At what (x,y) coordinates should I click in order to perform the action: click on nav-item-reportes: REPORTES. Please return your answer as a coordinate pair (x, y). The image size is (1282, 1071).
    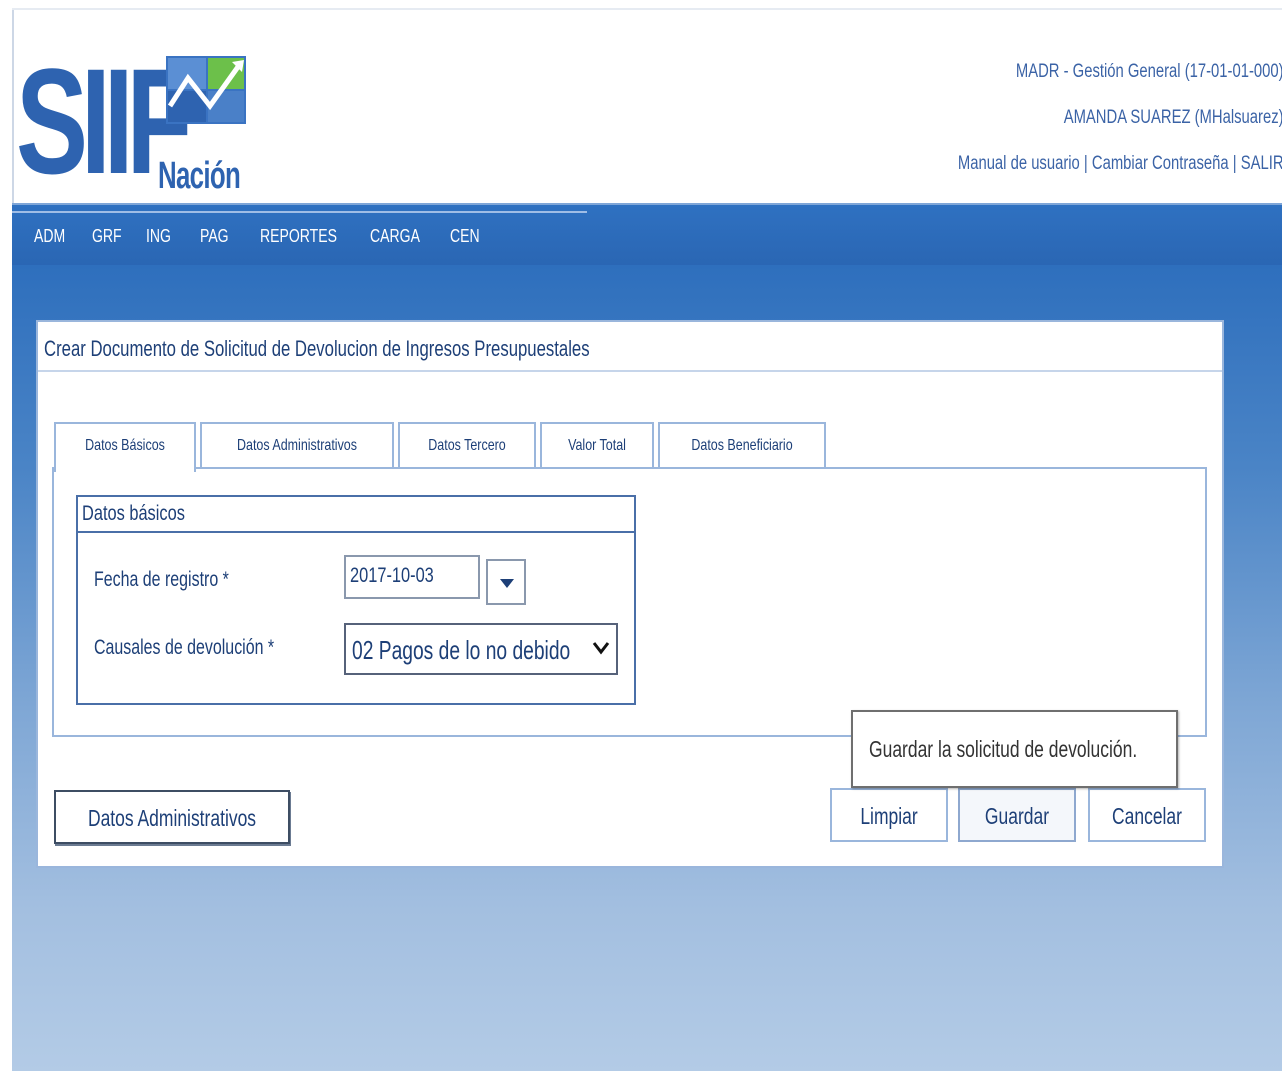
    Looking at the image, I should click on (300, 236).